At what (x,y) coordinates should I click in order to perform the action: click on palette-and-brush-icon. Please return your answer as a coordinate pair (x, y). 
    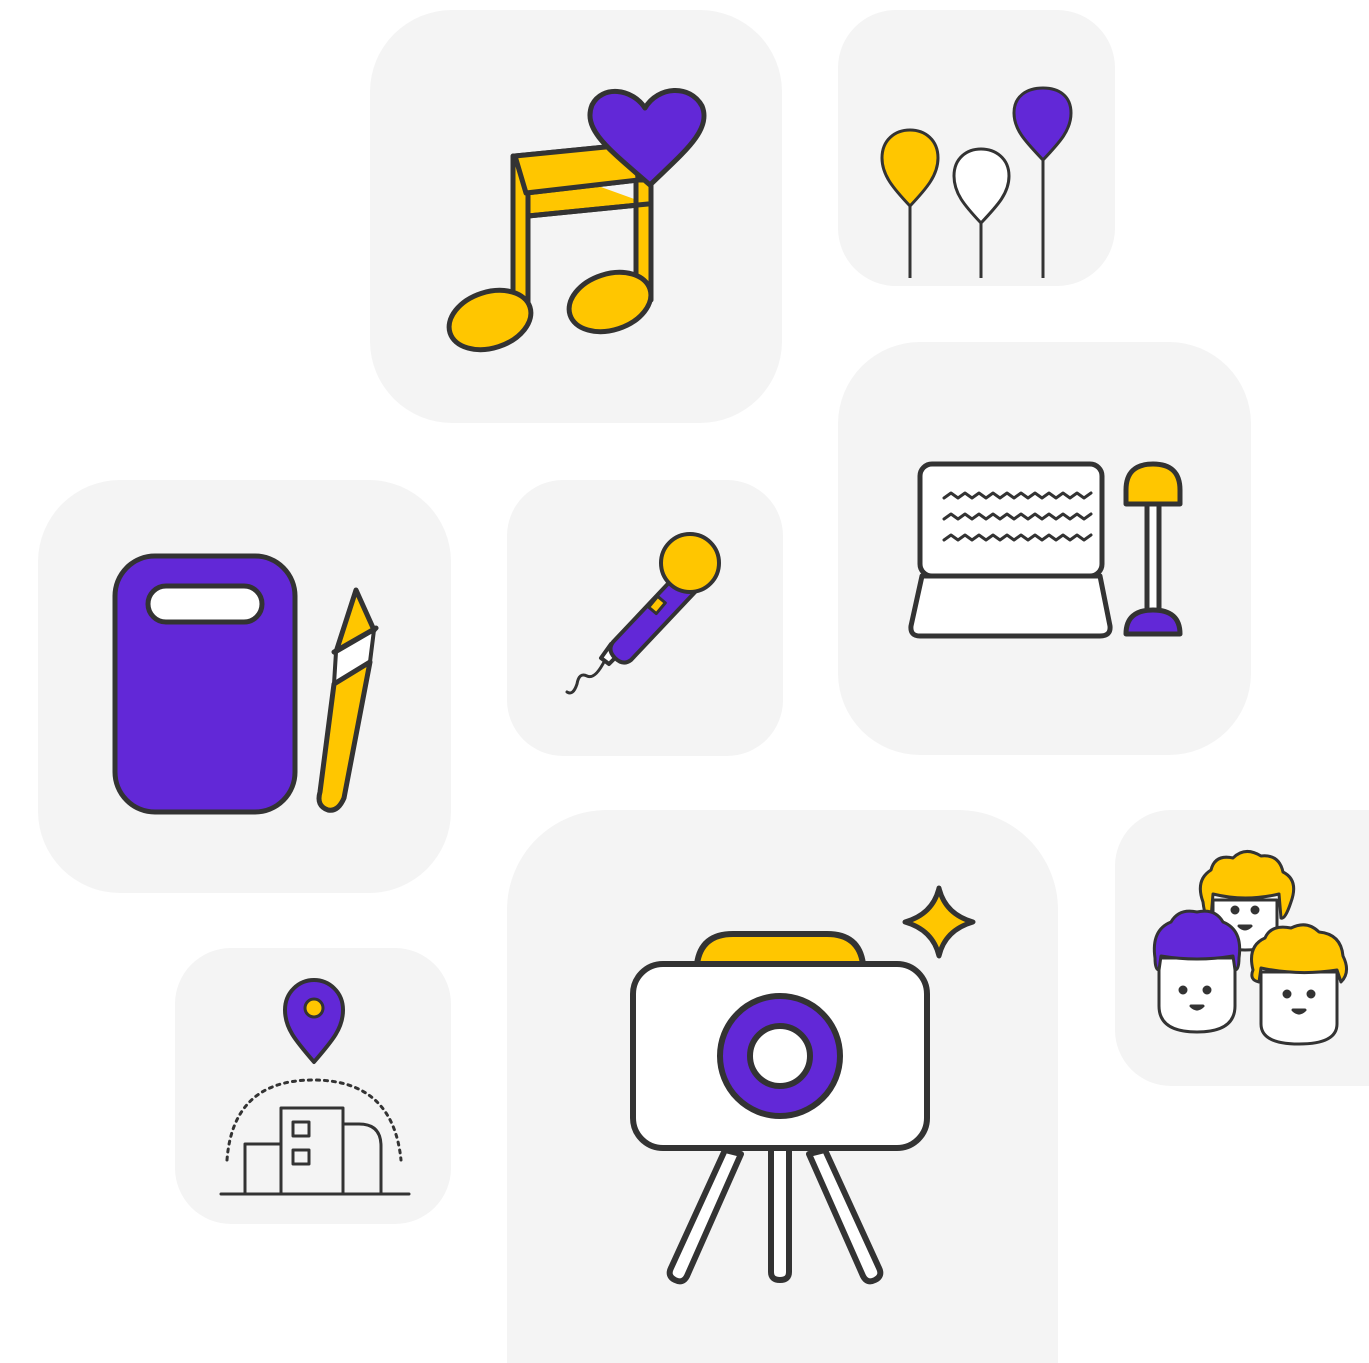
    Looking at the image, I should click on (245, 684).